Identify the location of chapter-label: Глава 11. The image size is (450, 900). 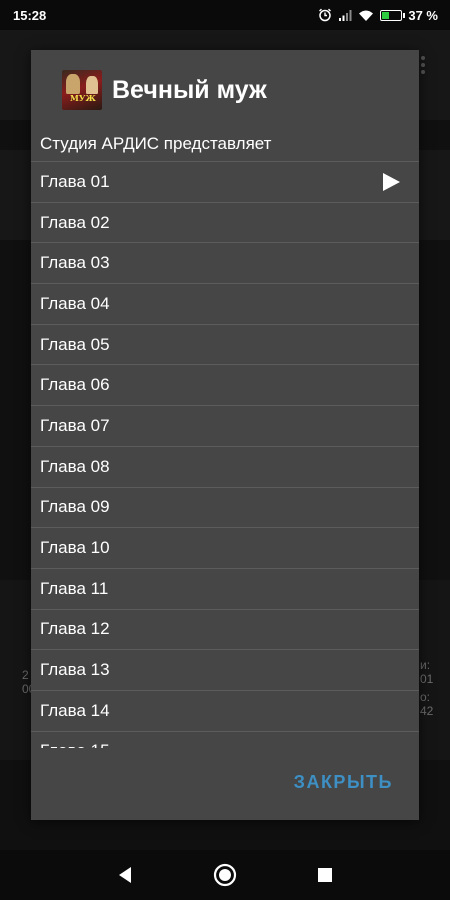
(74, 588).